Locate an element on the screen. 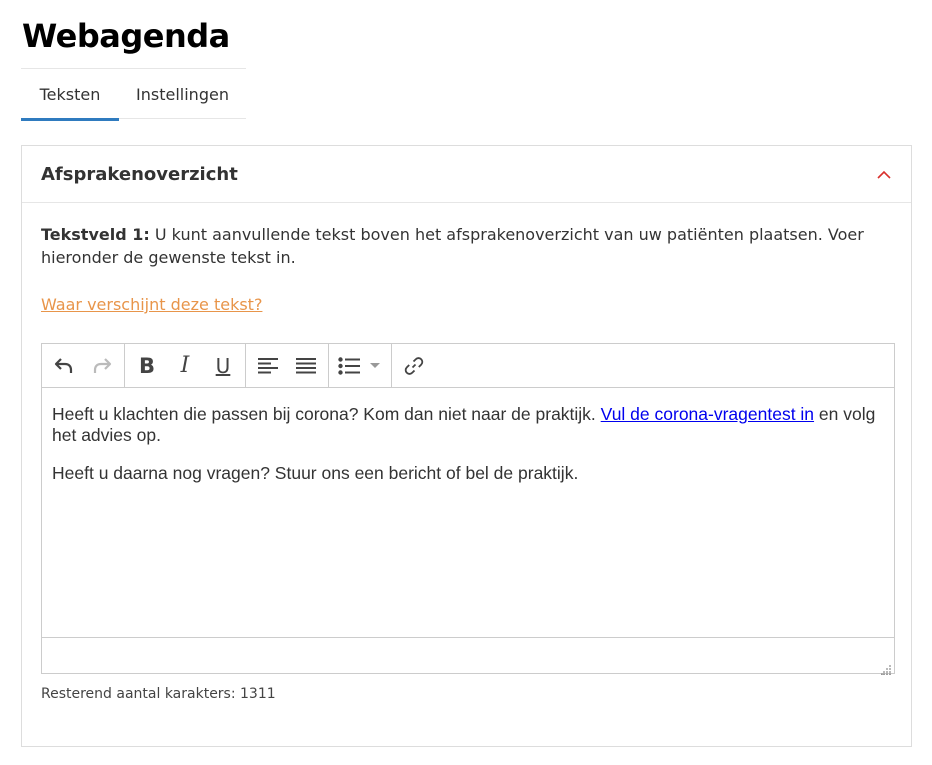  corona-test-link: Vul de corona-vragentest in is located at coordinates (707, 414).